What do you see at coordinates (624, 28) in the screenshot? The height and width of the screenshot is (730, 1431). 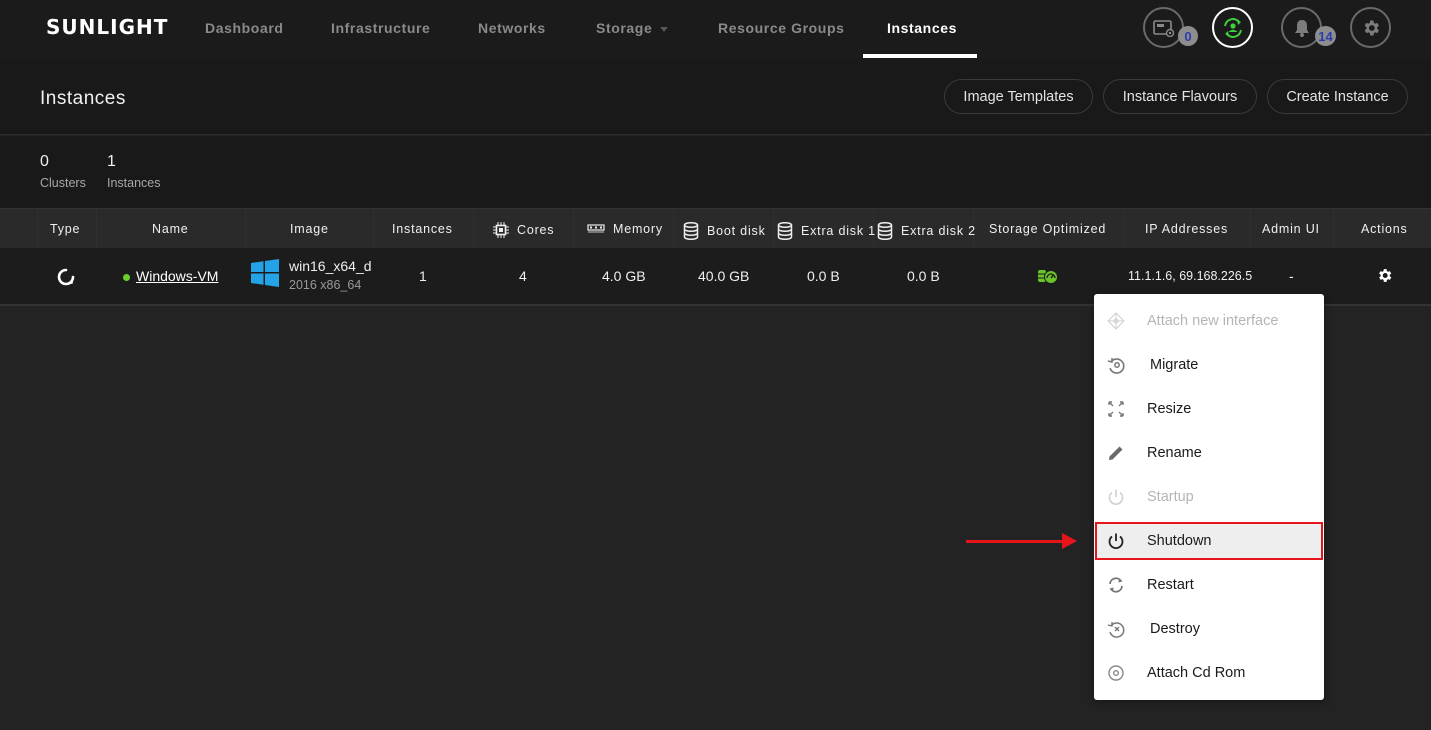 I see `nav-storage-label: Storage` at bounding box center [624, 28].